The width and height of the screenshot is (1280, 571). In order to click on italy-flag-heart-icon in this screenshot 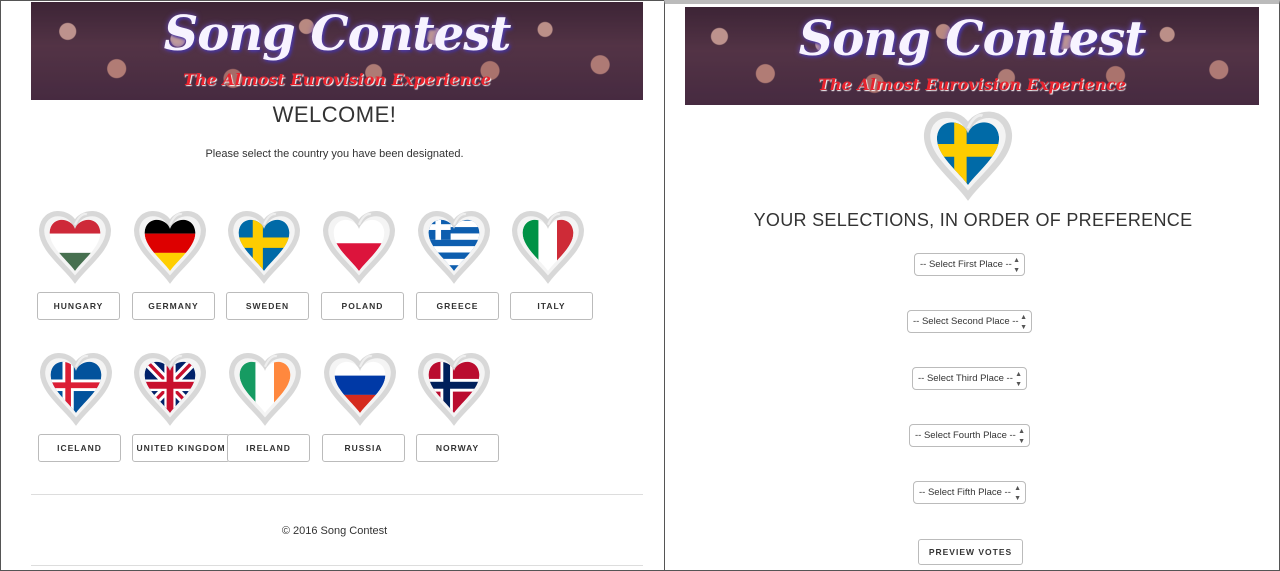, I will do `click(548, 244)`.